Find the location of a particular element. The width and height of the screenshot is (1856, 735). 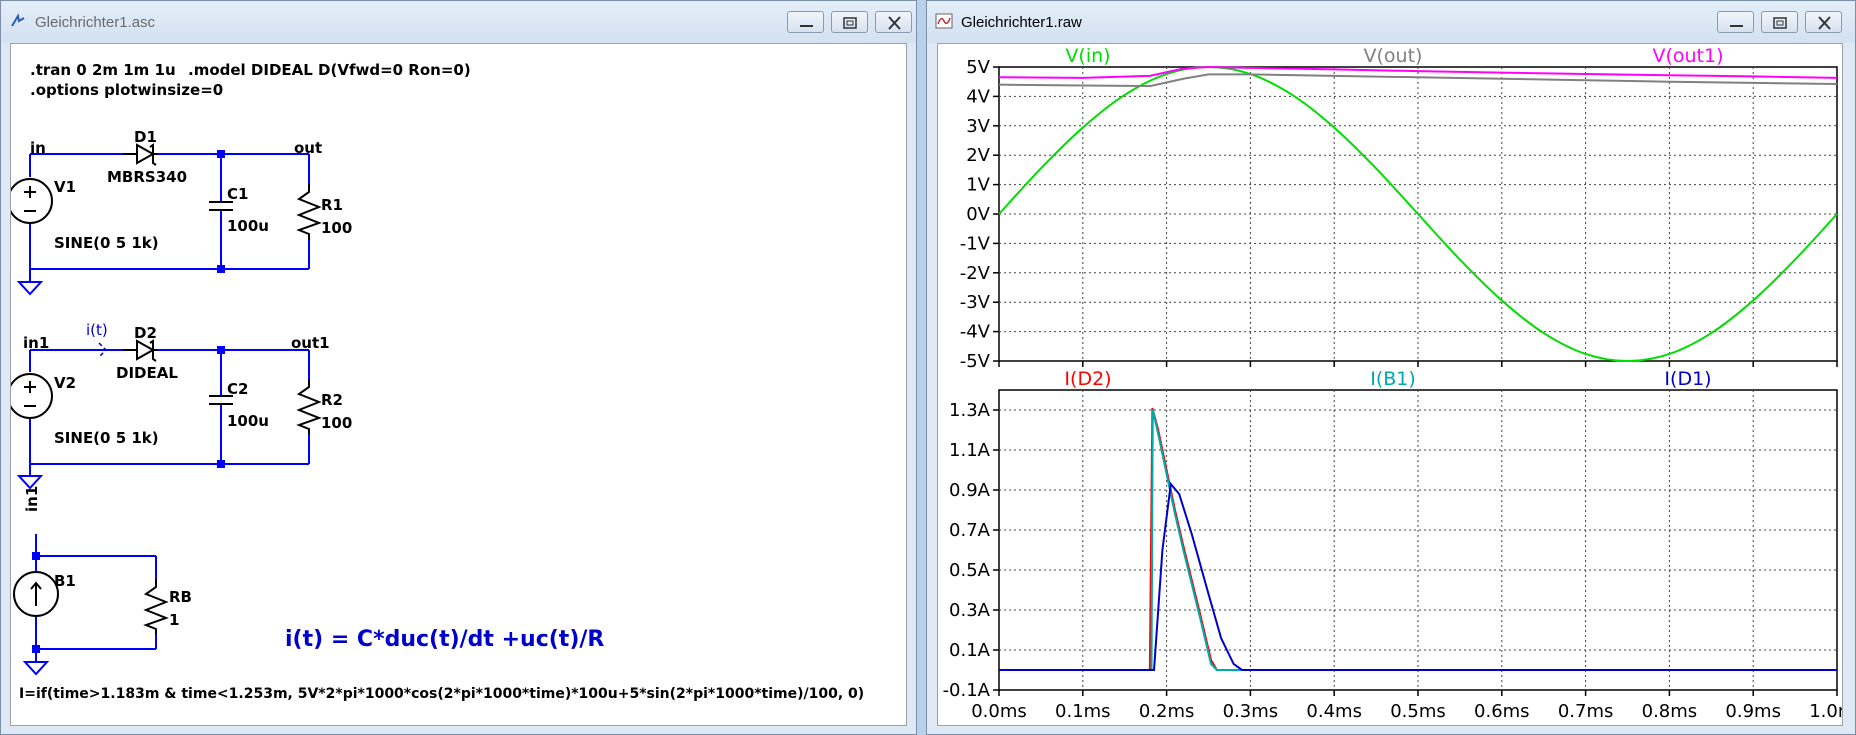

res-rb-value: 1 is located at coordinates (174, 620).